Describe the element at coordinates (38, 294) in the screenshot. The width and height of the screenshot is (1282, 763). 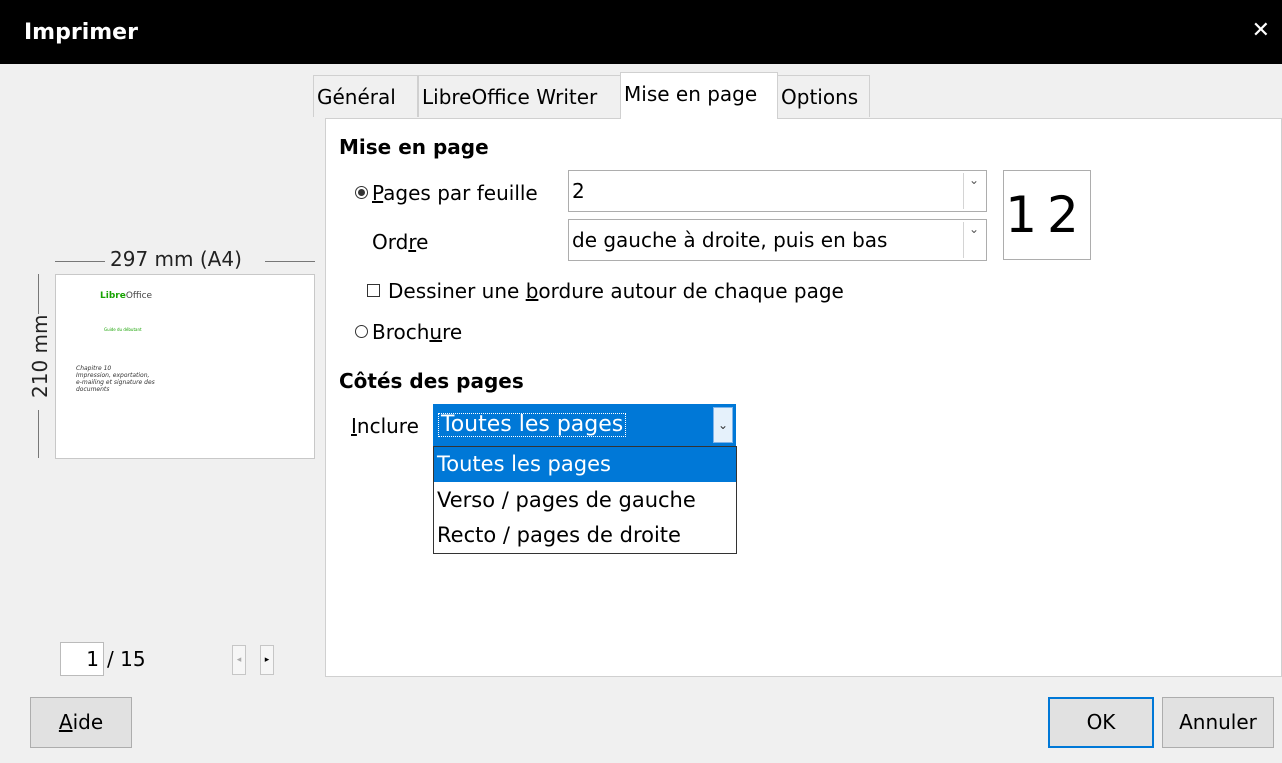
I see `height-dimension-line-top` at that location.